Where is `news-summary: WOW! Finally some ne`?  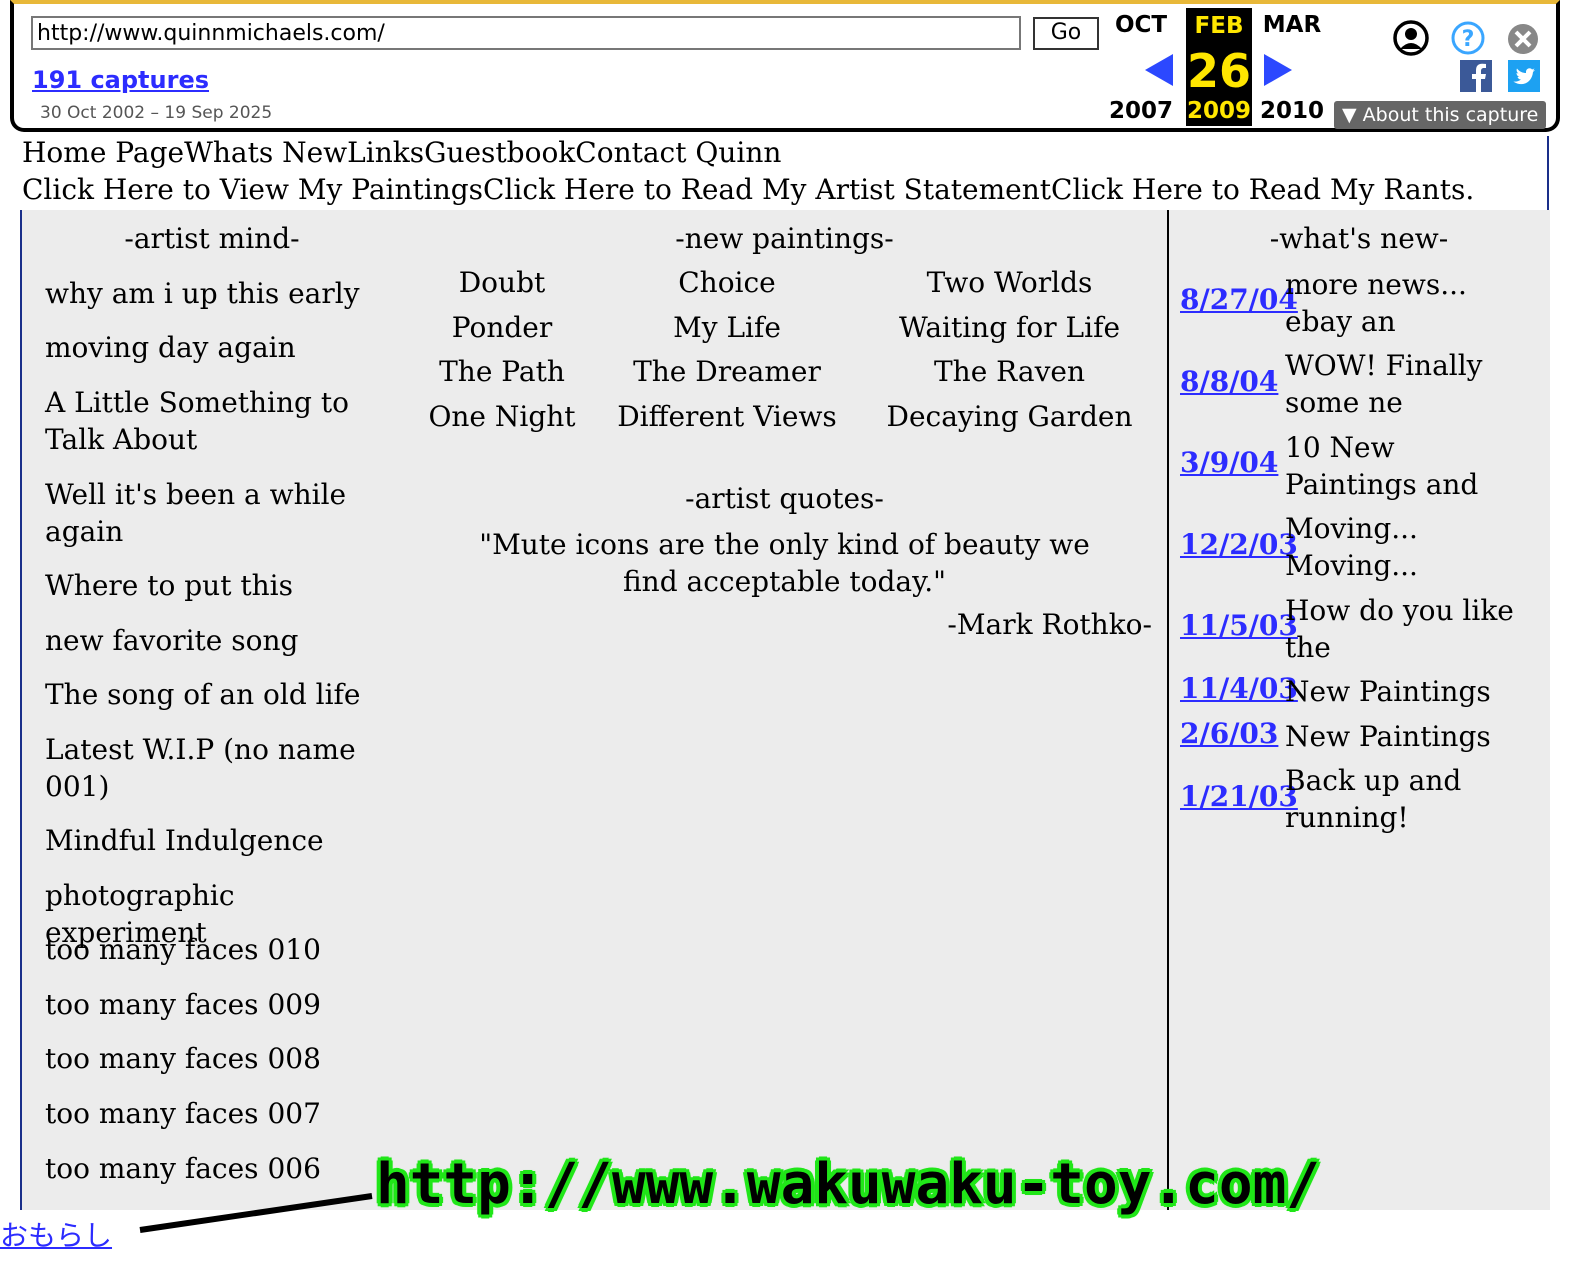 news-summary: WOW! Finally some ne is located at coordinates (1384, 384).